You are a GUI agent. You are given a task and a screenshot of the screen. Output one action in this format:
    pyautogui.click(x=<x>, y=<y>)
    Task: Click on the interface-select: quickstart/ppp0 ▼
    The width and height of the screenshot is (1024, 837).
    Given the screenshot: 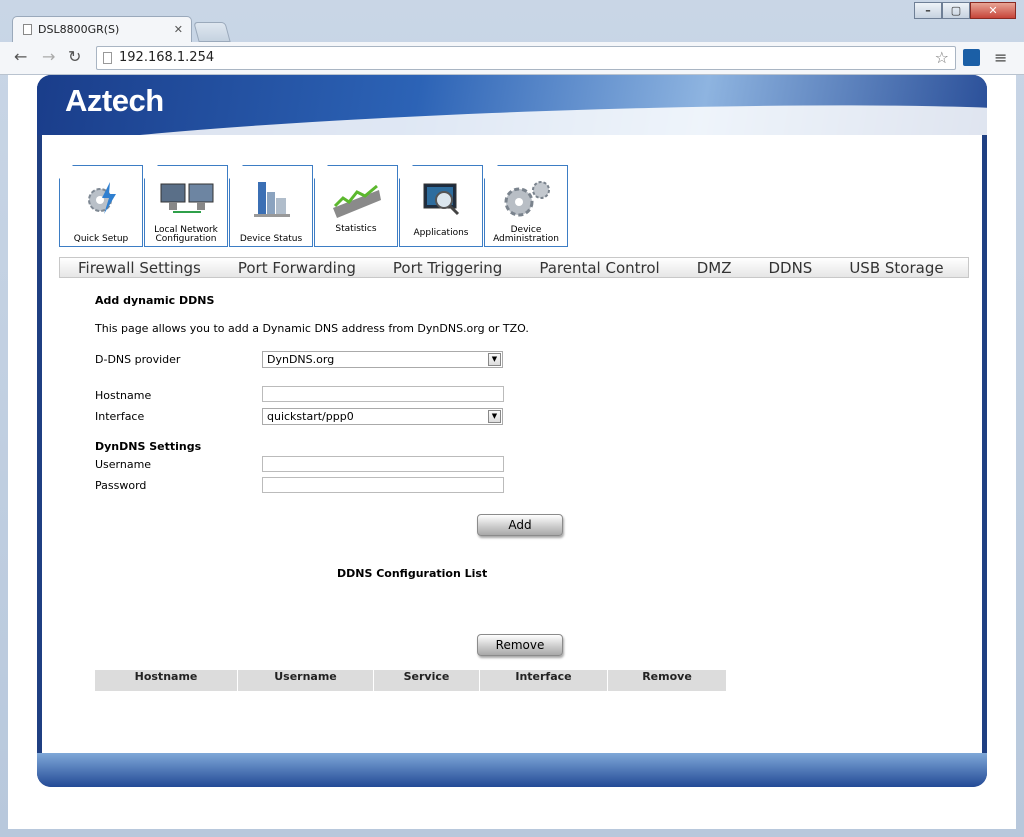 What is the action you would take?
    pyautogui.click(x=382, y=416)
    